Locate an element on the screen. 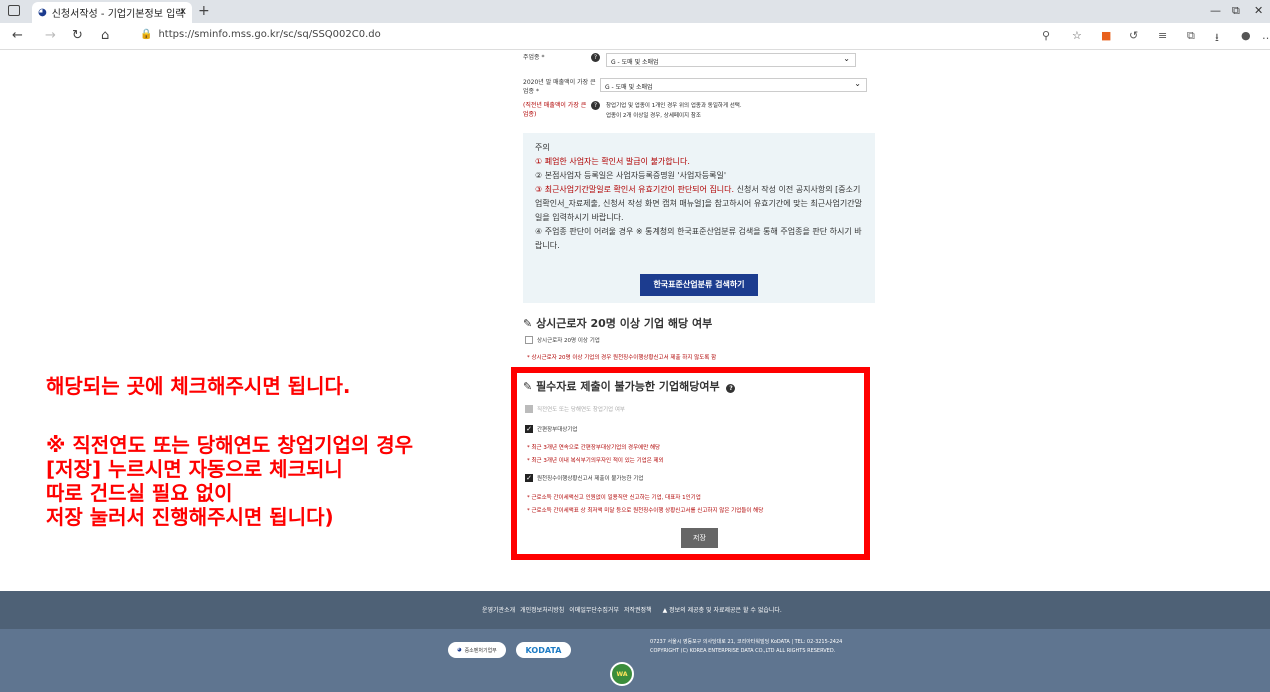 The width and height of the screenshot is (1270, 692). recent-note-1: 창업기업 및 업종이 1개인 경우 위의 업종과 동일하게 선택. is located at coordinates (674, 106).